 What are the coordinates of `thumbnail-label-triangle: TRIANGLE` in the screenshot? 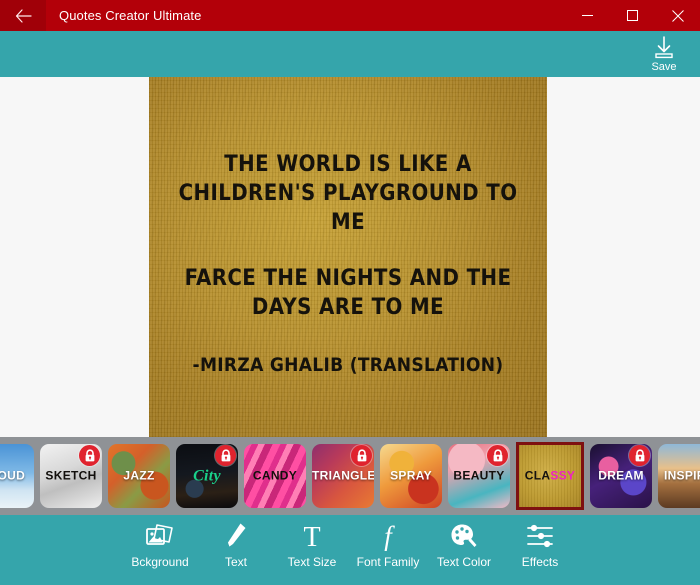 It's located at (343, 475).